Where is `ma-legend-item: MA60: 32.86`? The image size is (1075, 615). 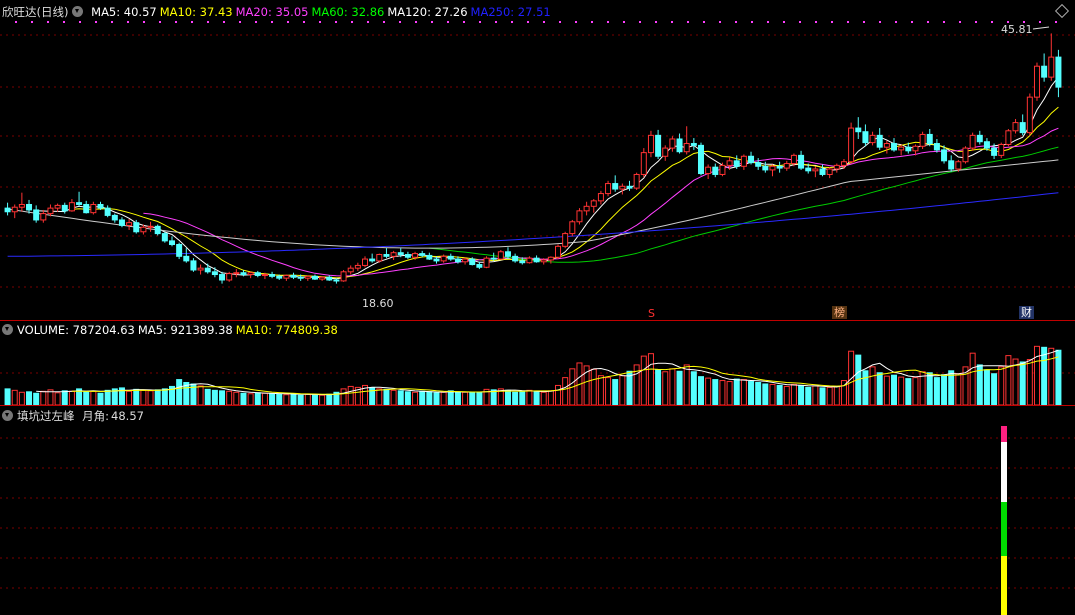 ma-legend-item: MA60: 32.86 is located at coordinates (348, 12).